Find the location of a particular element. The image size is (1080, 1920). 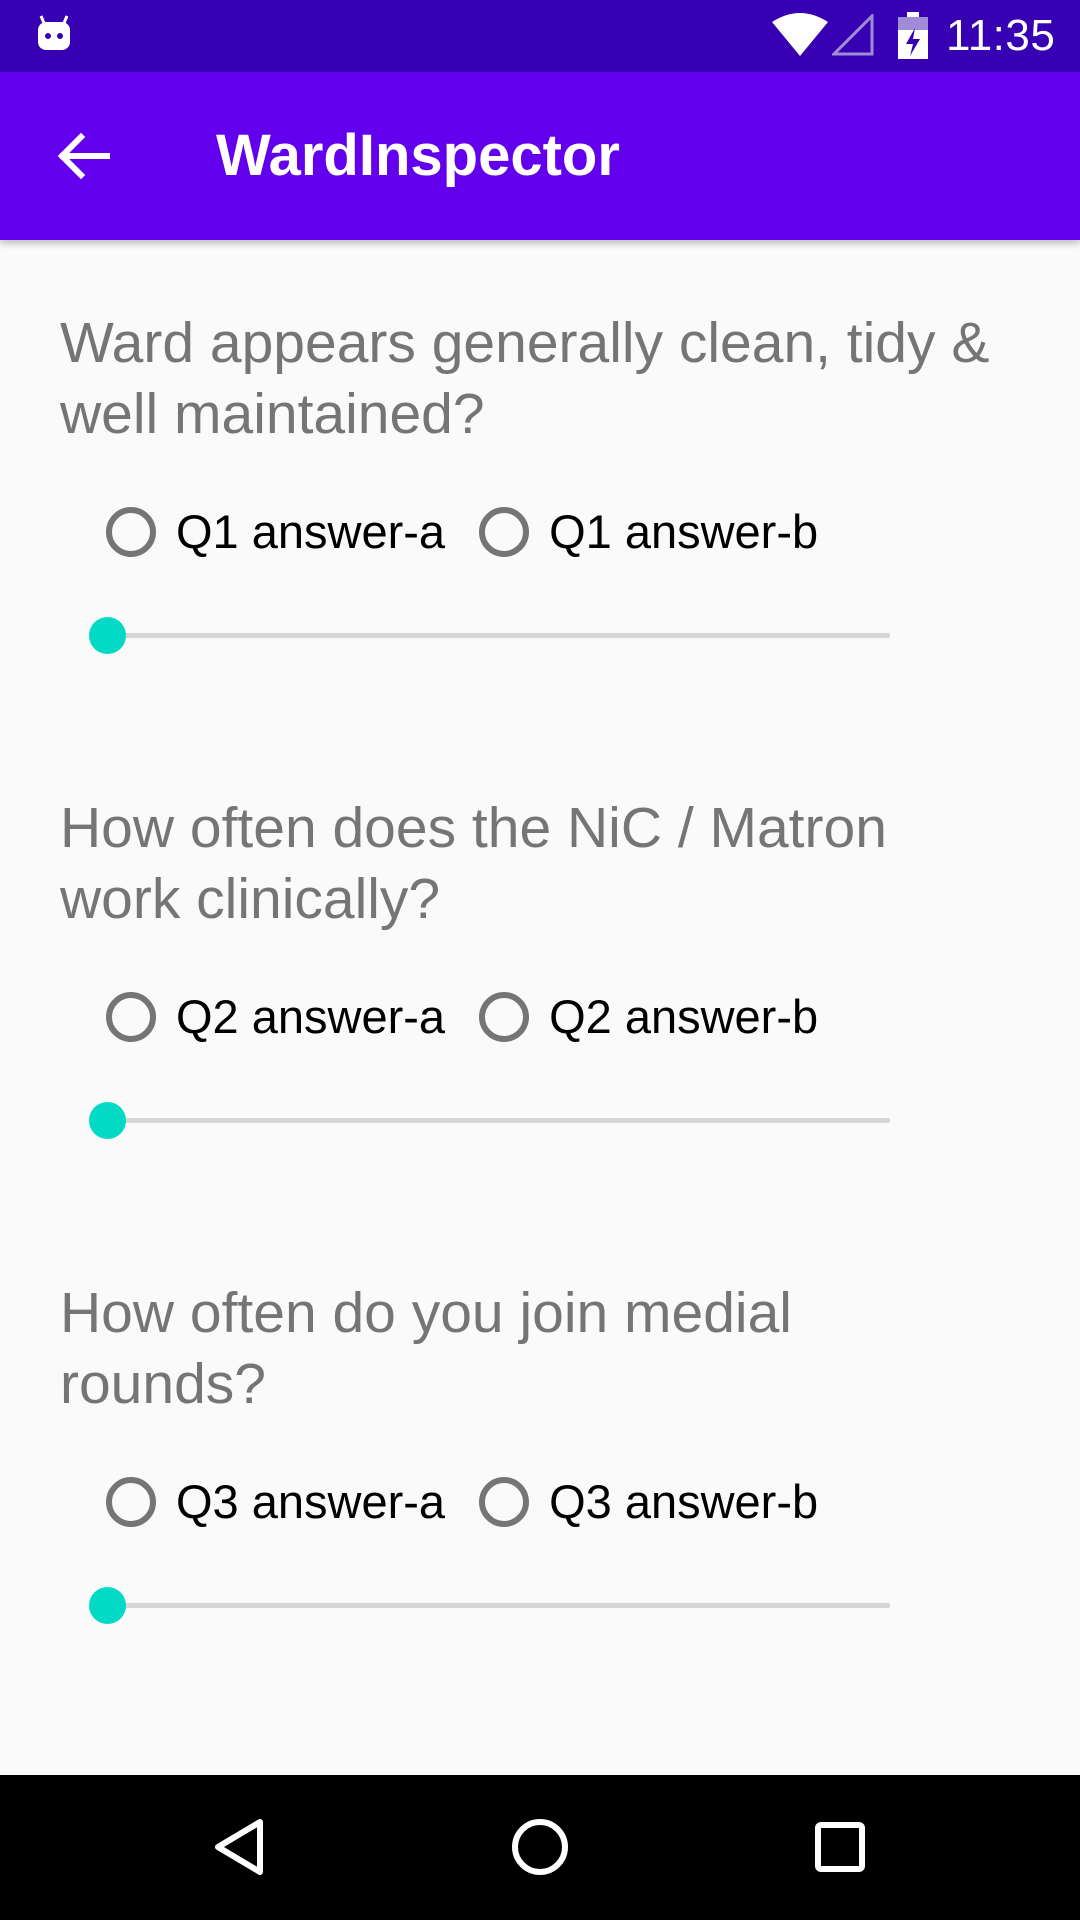

radio-label: Q1 answer-b is located at coordinates (684, 531).